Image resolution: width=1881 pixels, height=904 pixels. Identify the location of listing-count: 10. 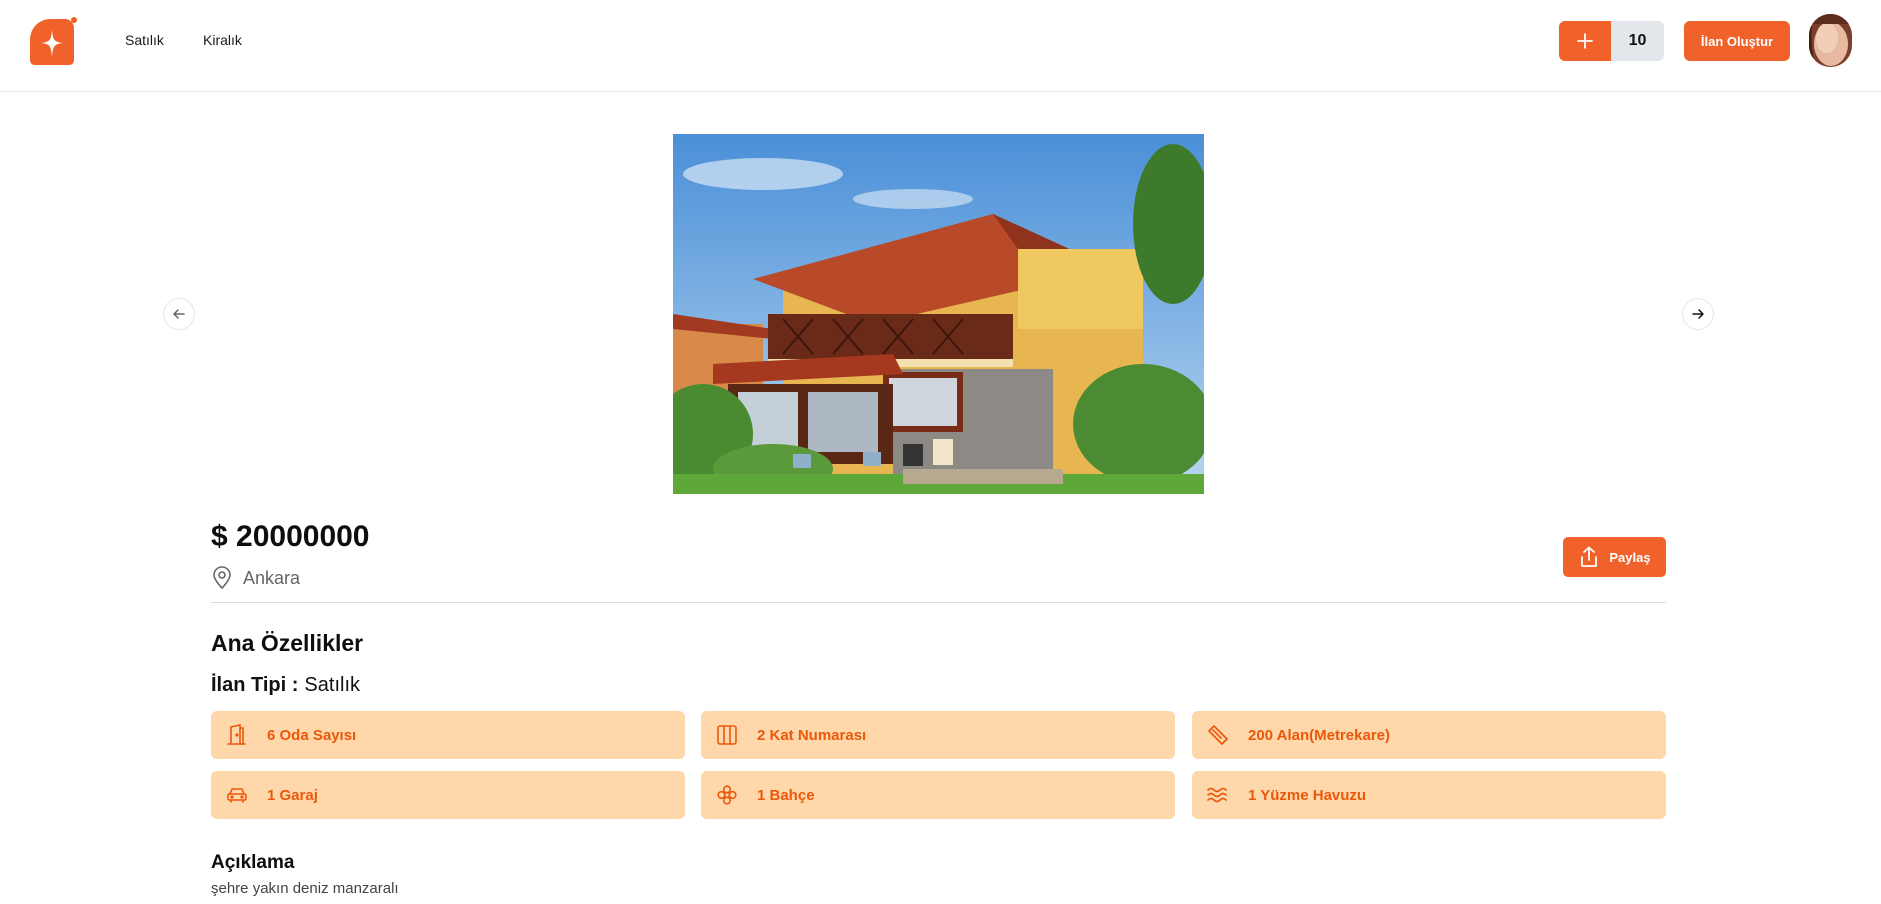
(1637, 41).